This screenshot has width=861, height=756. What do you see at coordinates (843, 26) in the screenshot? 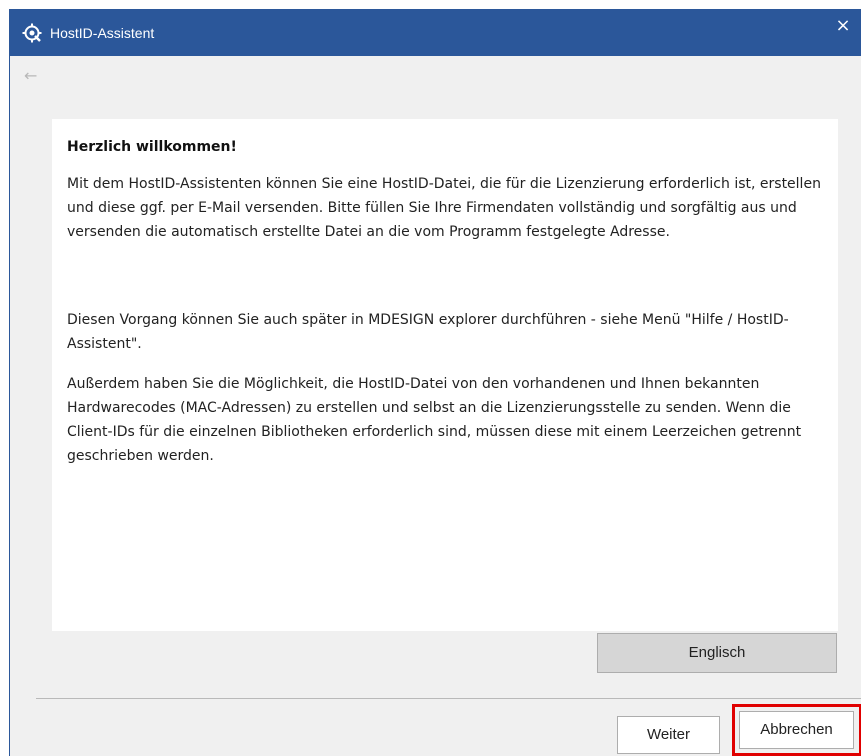
I see `close-button: ×` at bounding box center [843, 26].